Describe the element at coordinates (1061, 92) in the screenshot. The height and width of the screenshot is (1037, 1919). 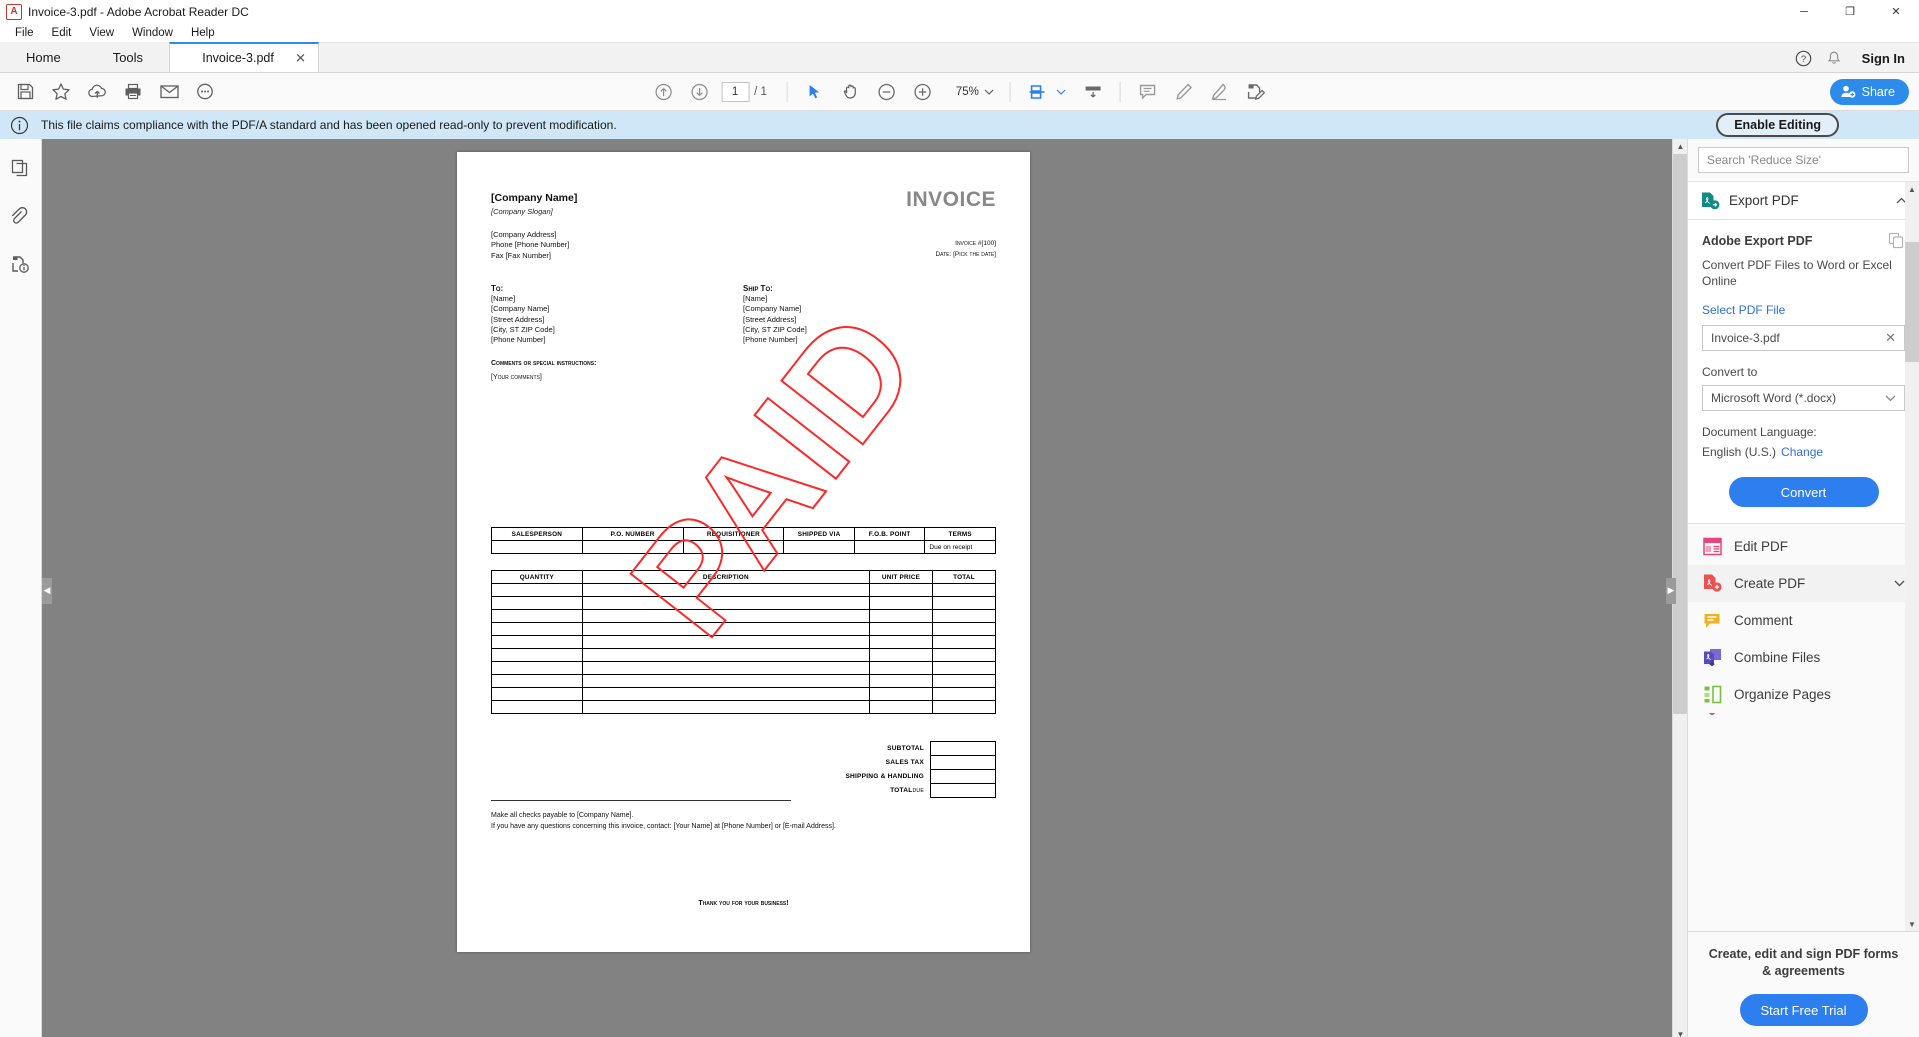
I see `page-fit-chevron-icon` at that location.